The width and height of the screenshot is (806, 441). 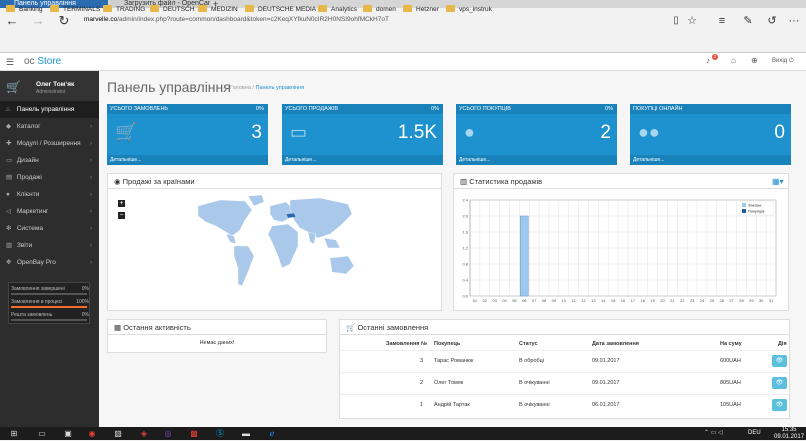 What do you see at coordinates (469, 9) in the screenshot?
I see `bookmark-vps-instruk: vps_instruk` at bounding box center [469, 9].